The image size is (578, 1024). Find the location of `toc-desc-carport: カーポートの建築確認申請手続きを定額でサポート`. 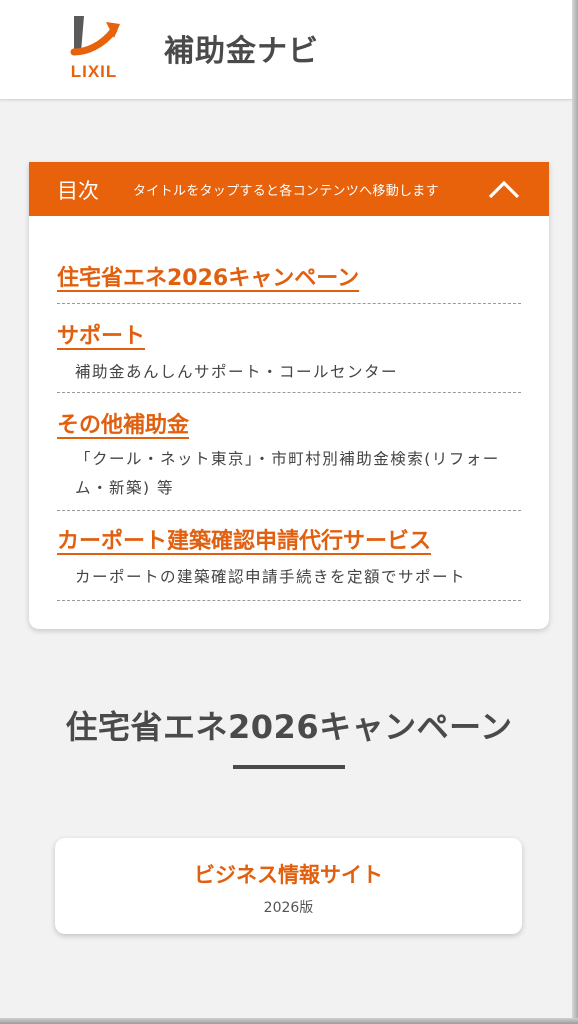

toc-desc-carport: カーポートの建築確認申請手続きを定額でサポート is located at coordinates (271, 577).